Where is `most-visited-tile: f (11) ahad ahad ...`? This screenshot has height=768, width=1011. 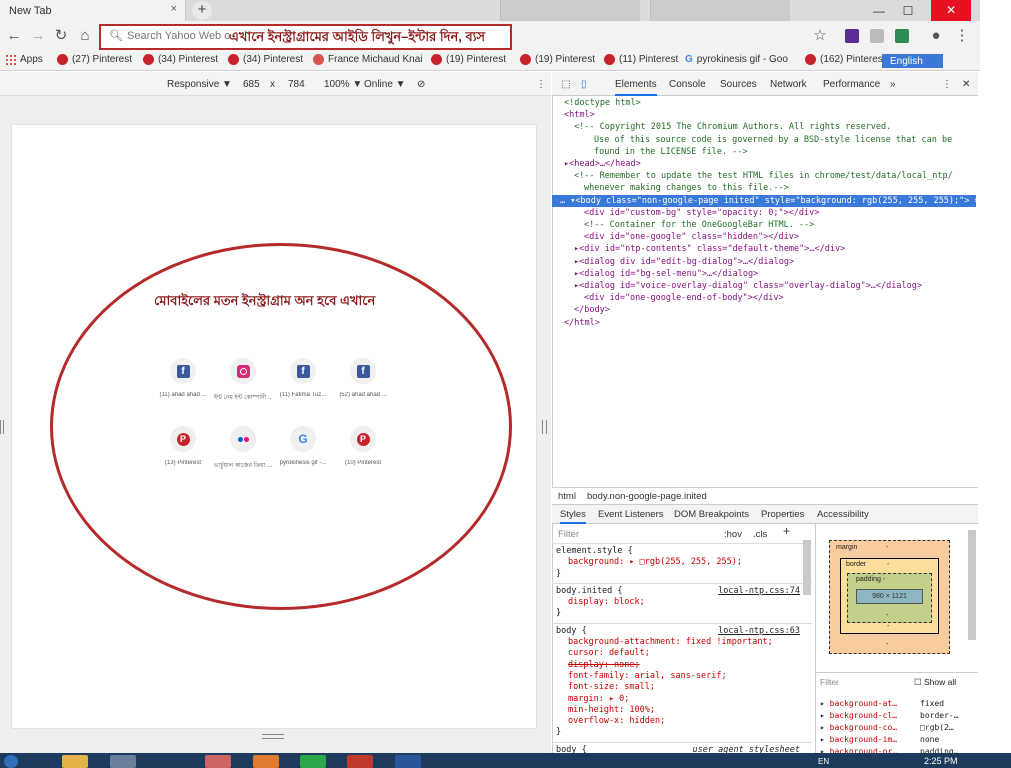 most-visited-tile: f (11) ahad ahad ... is located at coordinates (183, 378).